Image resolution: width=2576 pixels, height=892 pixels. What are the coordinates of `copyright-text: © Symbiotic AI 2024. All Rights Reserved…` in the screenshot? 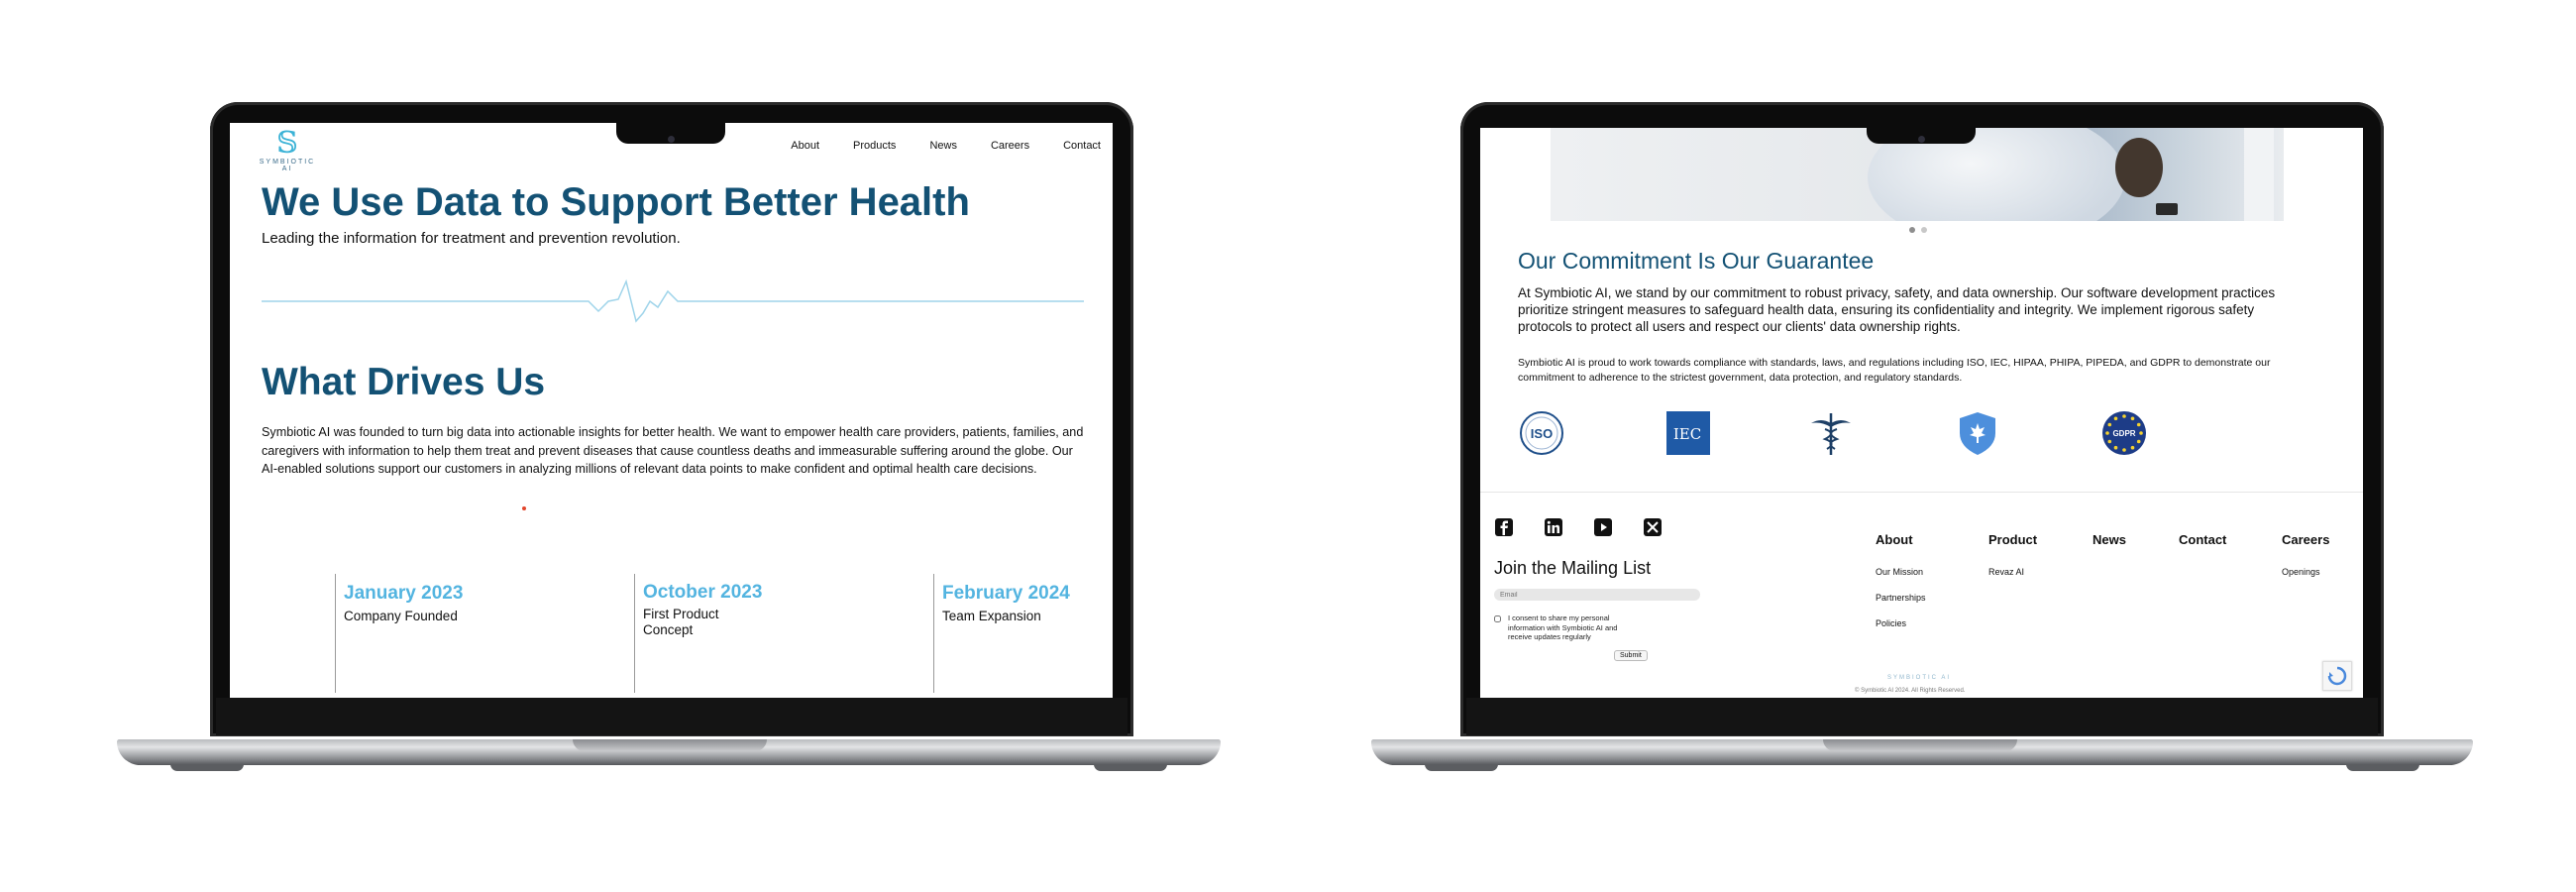 It's located at (1910, 691).